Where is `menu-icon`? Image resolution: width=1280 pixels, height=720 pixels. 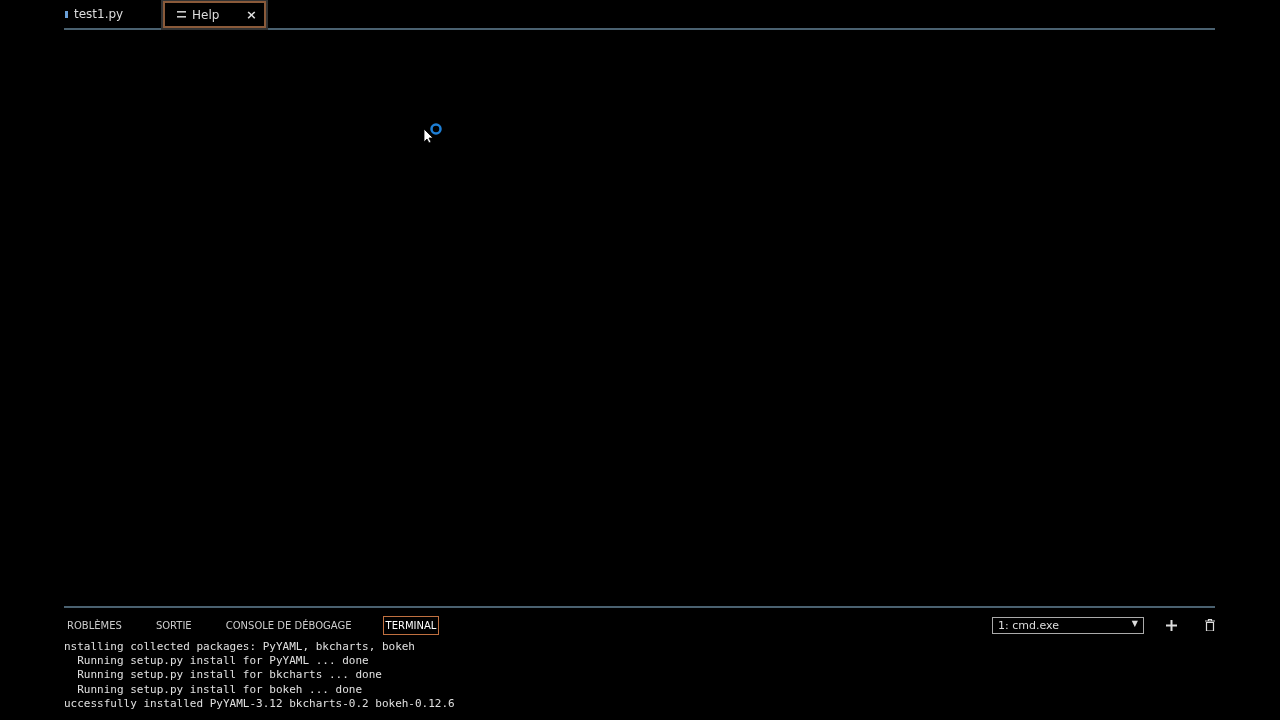
menu-icon is located at coordinates (181, 14).